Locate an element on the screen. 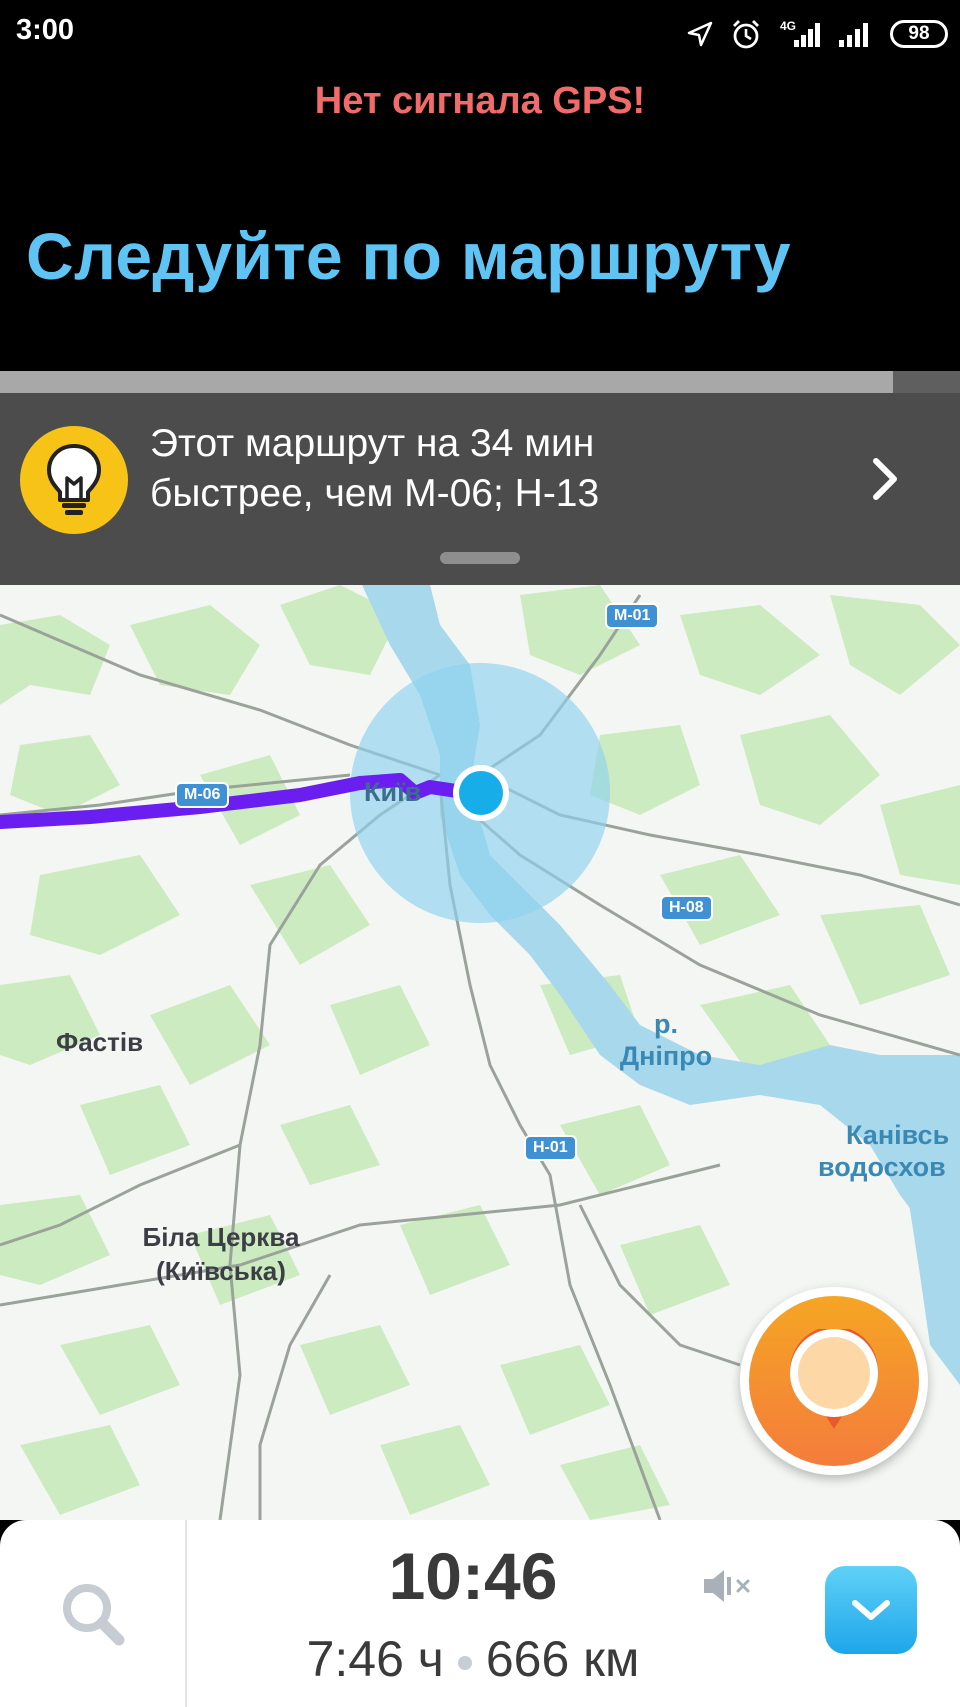  tip-line-1: Этот маршрут на 34 мин is located at coordinates (372, 443).